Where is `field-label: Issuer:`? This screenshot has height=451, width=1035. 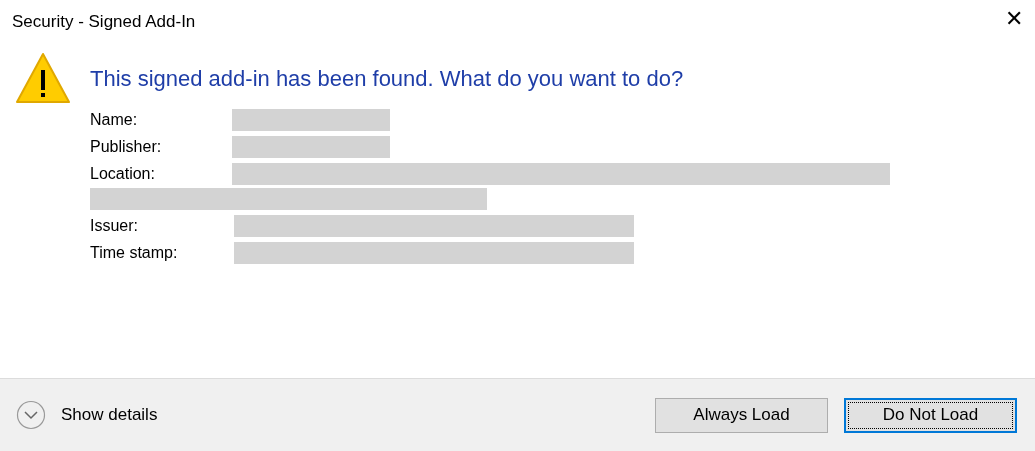 field-label: Issuer: is located at coordinates (114, 226).